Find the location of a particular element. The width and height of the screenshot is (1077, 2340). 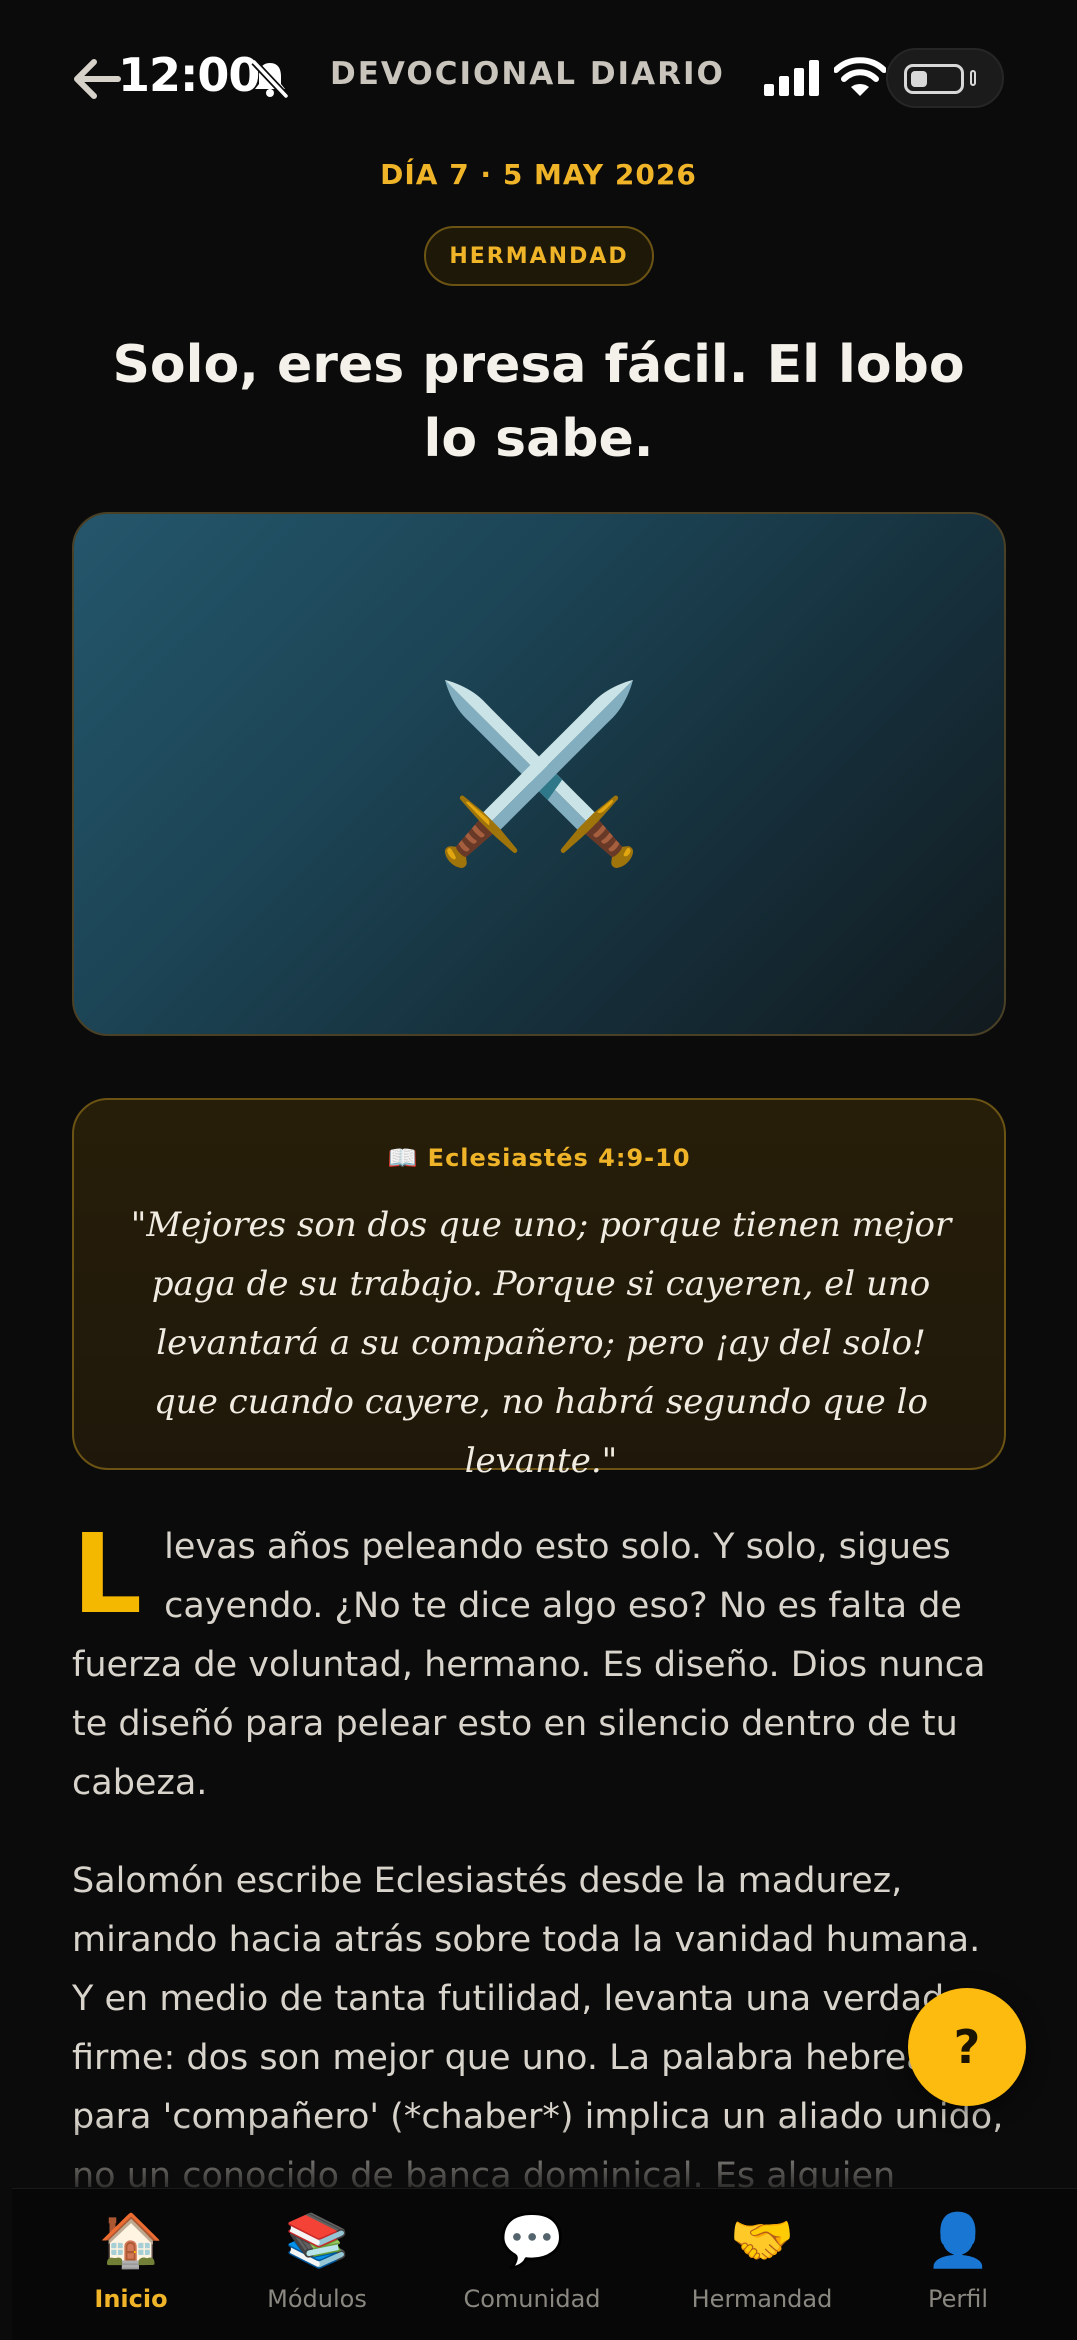

nav-label-hermandad: Hermandad is located at coordinates (762, 2299).